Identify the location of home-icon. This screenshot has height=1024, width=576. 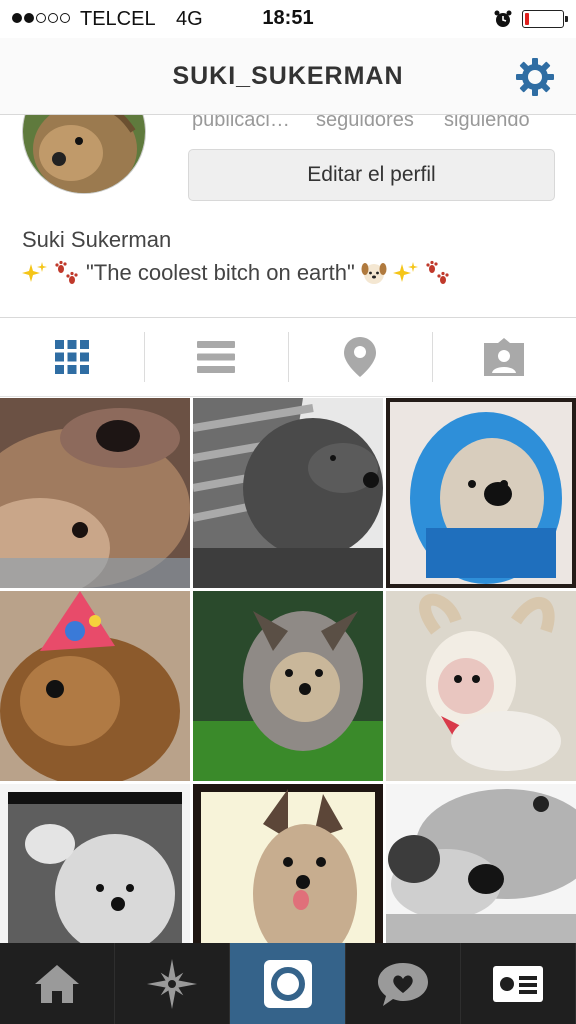
(57, 983).